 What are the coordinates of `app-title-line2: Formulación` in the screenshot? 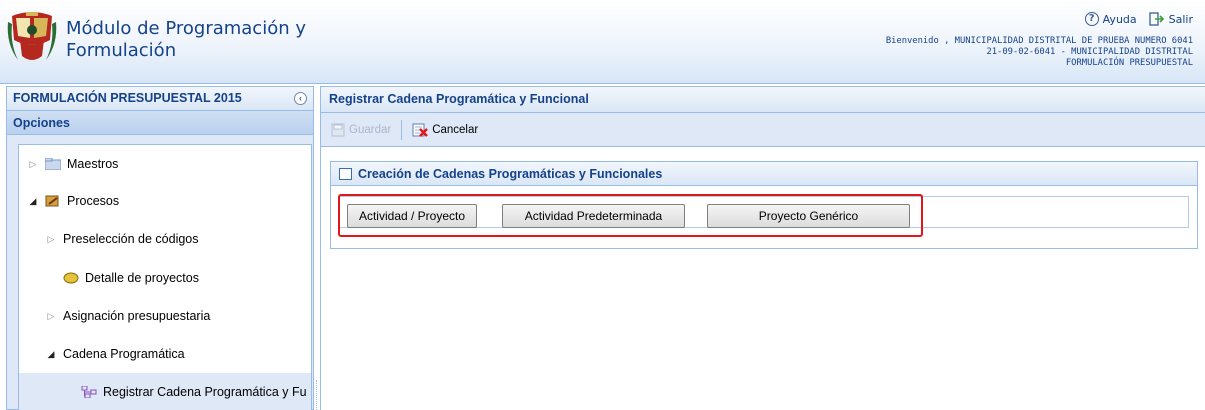 It's located at (121, 50).